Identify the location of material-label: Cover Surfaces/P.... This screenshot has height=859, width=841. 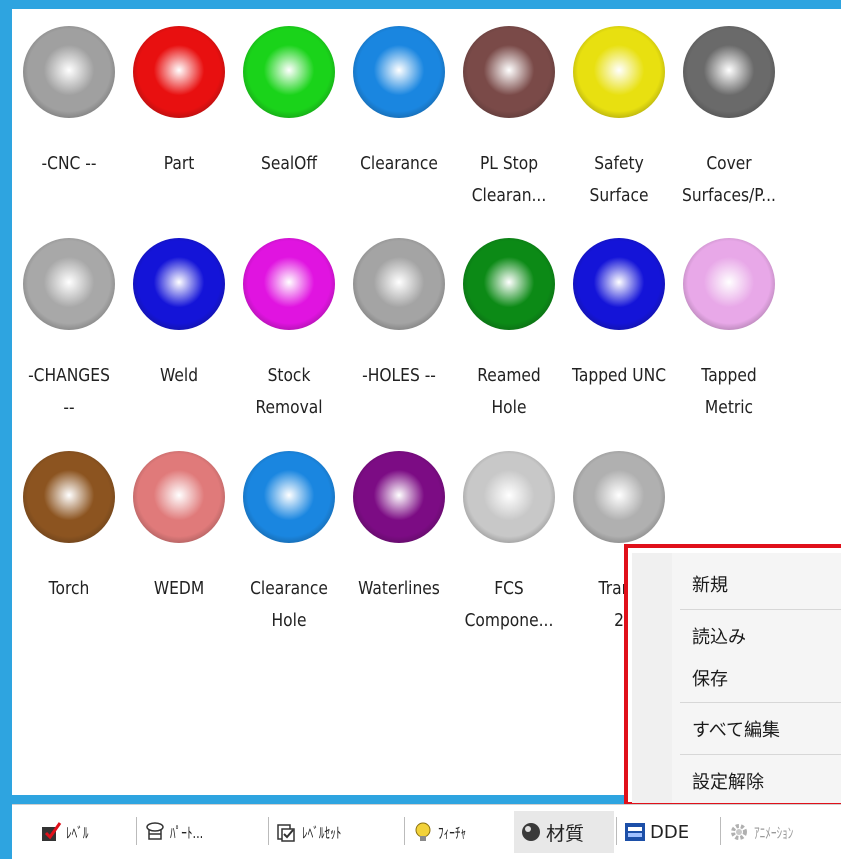
(729, 179).